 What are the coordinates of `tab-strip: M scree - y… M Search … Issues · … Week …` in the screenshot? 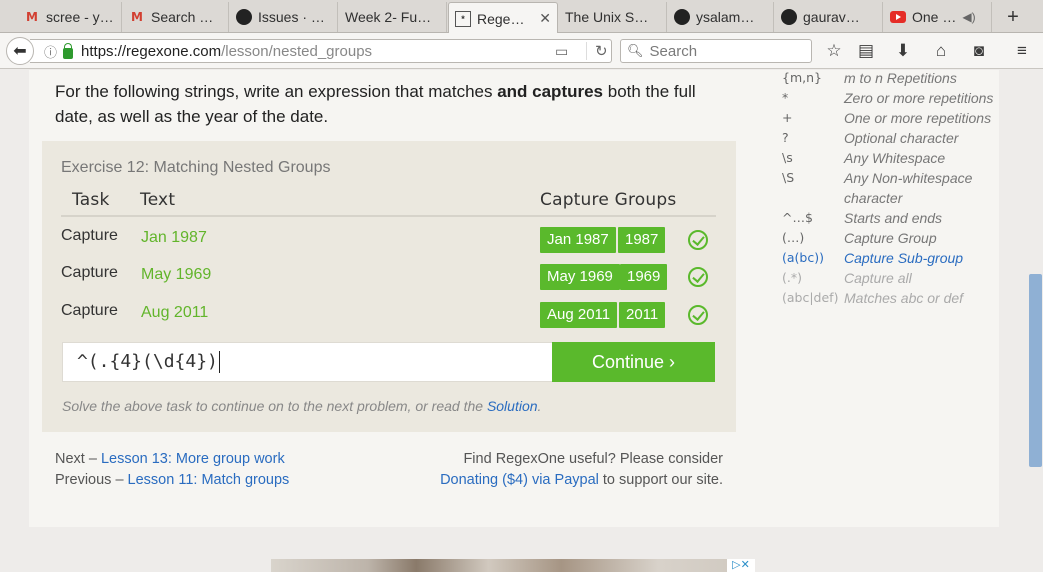 It's located at (521, 17).